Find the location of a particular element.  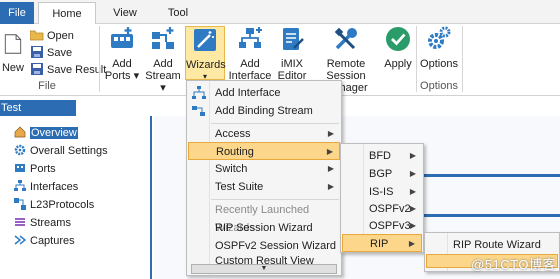

menu-scroll-down-button: ▼ is located at coordinates (264, 269).